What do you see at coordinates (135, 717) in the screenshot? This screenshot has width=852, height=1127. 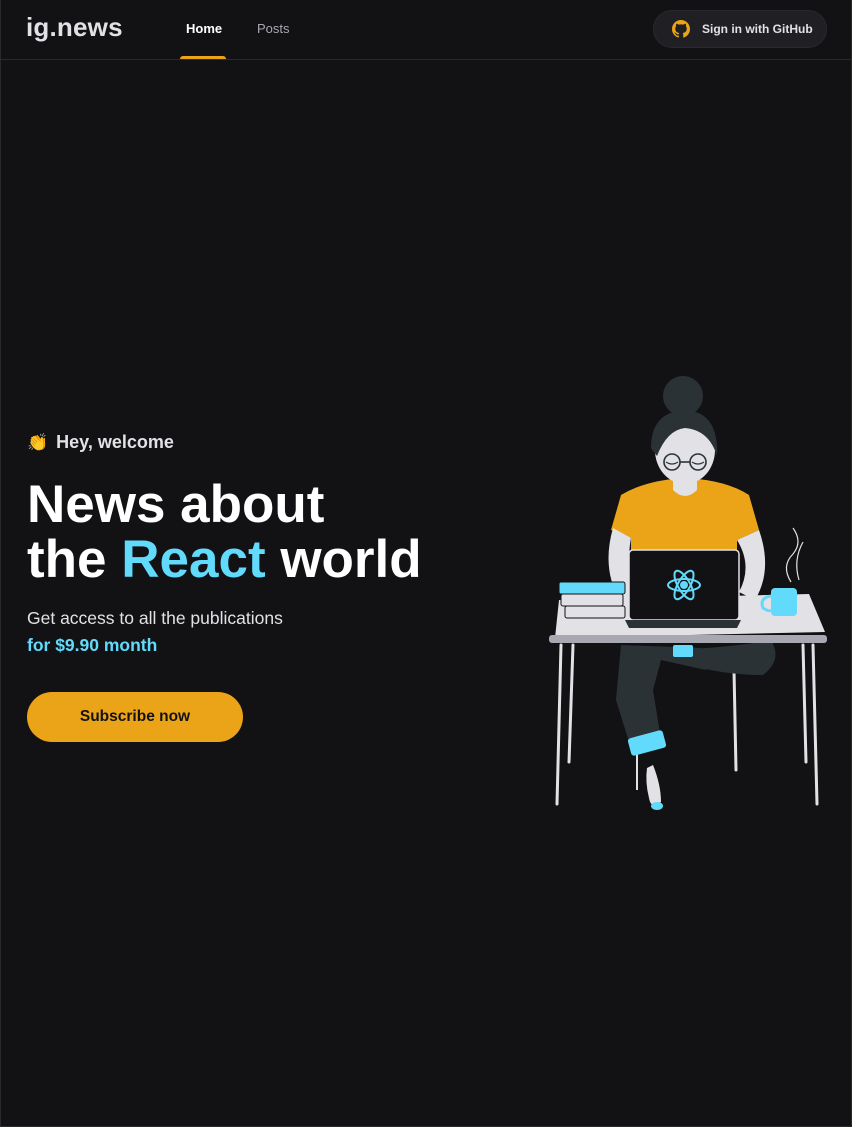 I see `subscribe-button: Subscribe now` at bounding box center [135, 717].